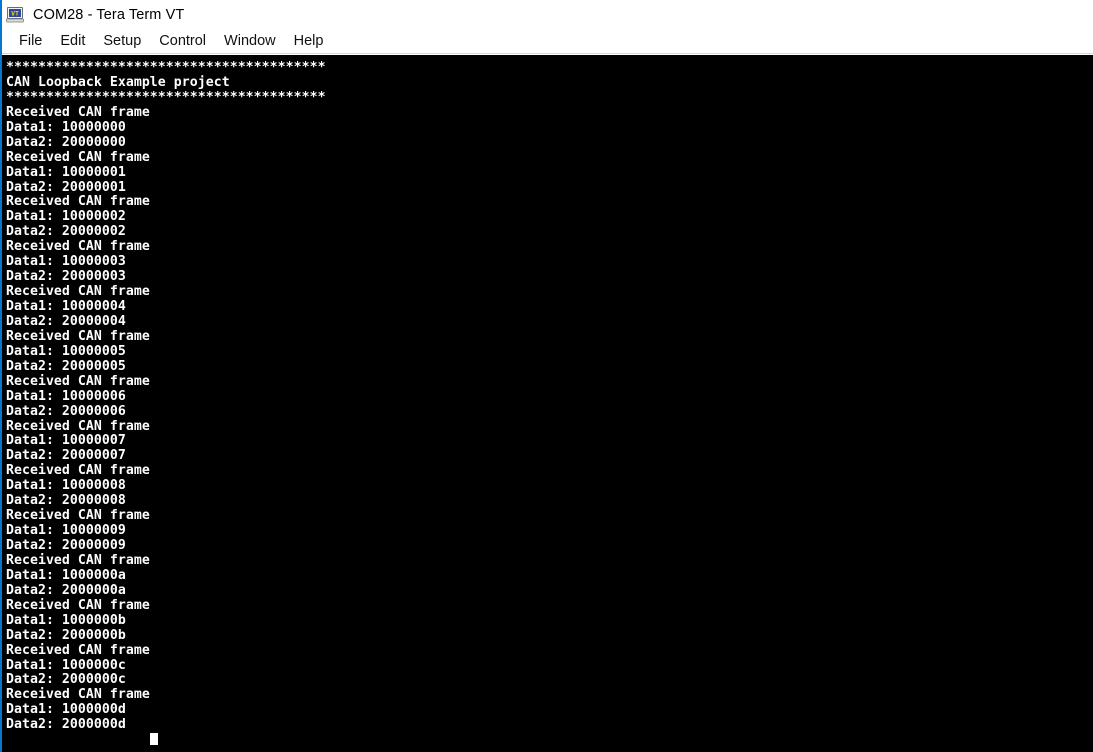 This screenshot has width=1093, height=752. I want to click on terminal-line: Data2: 2000000d, so click(66, 725).